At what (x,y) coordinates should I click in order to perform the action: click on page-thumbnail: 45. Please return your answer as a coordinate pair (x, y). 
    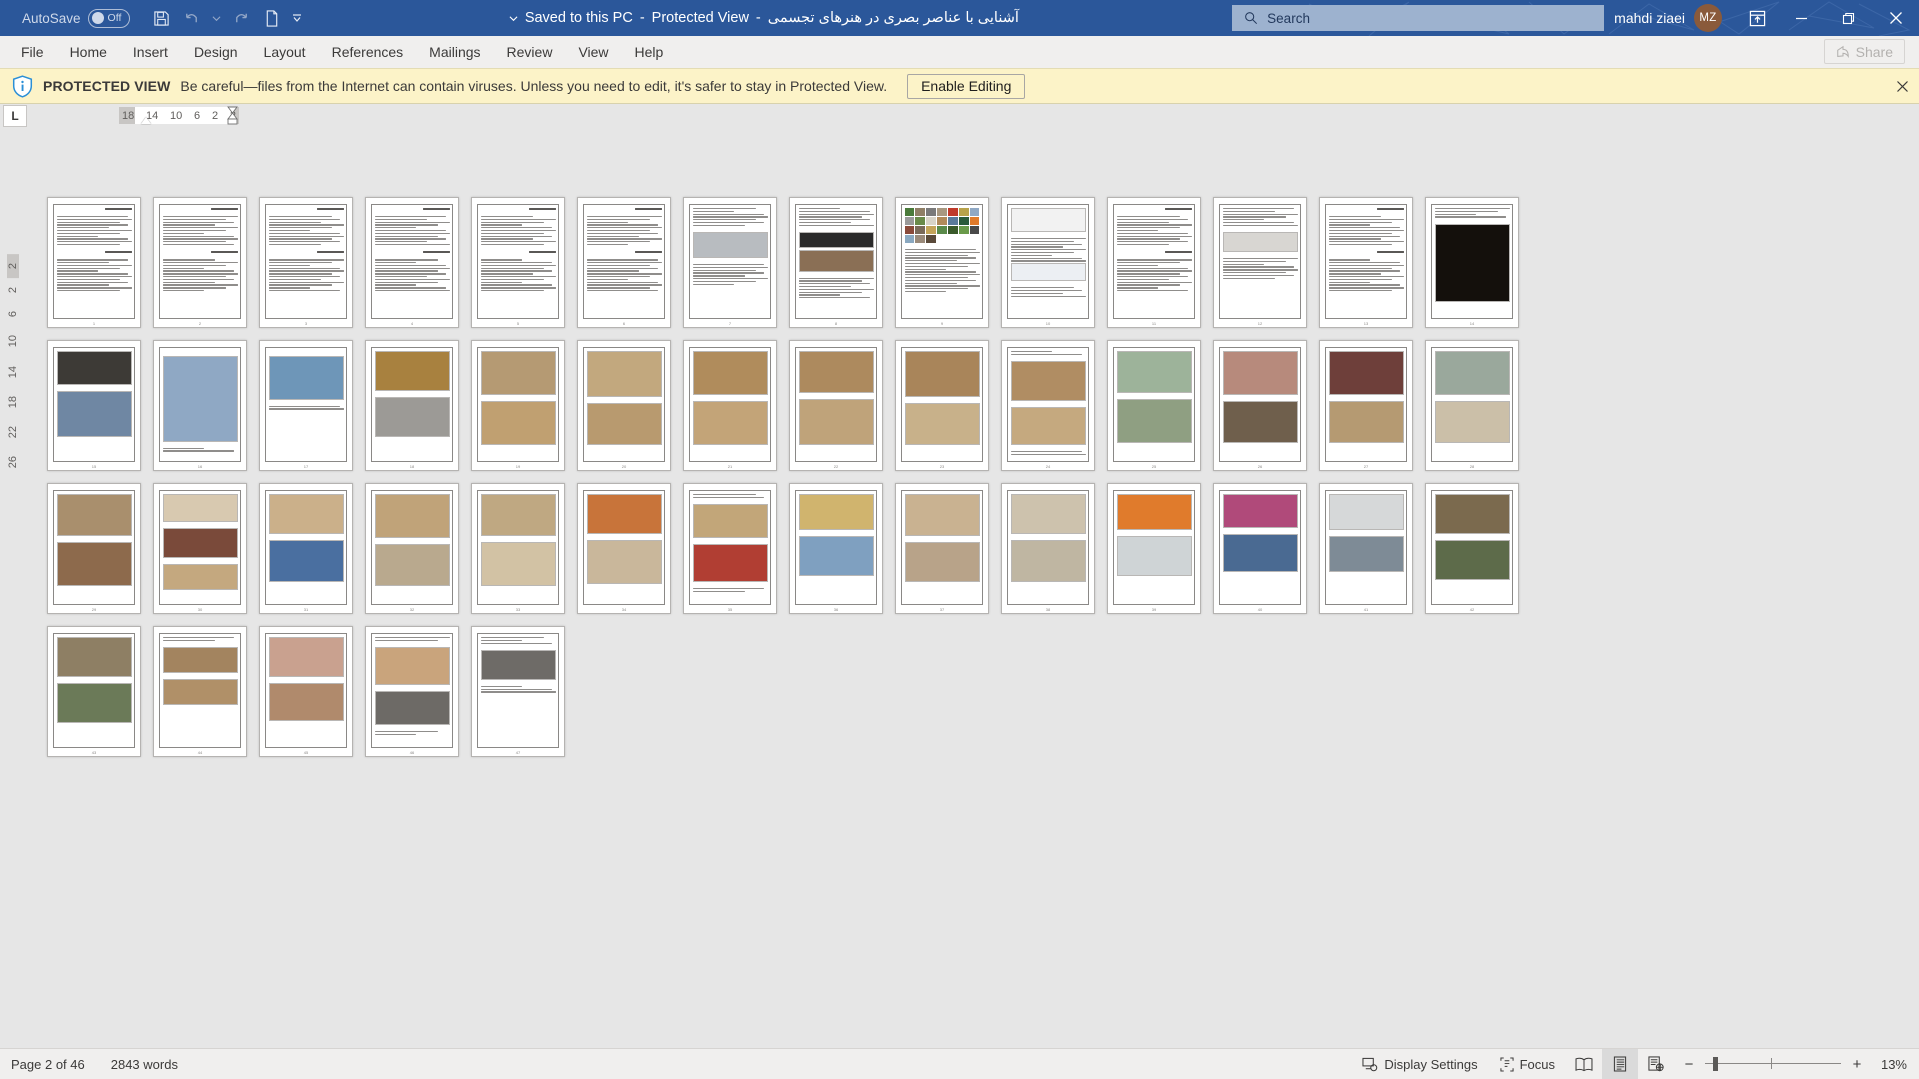
    Looking at the image, I should click on (306, 691).